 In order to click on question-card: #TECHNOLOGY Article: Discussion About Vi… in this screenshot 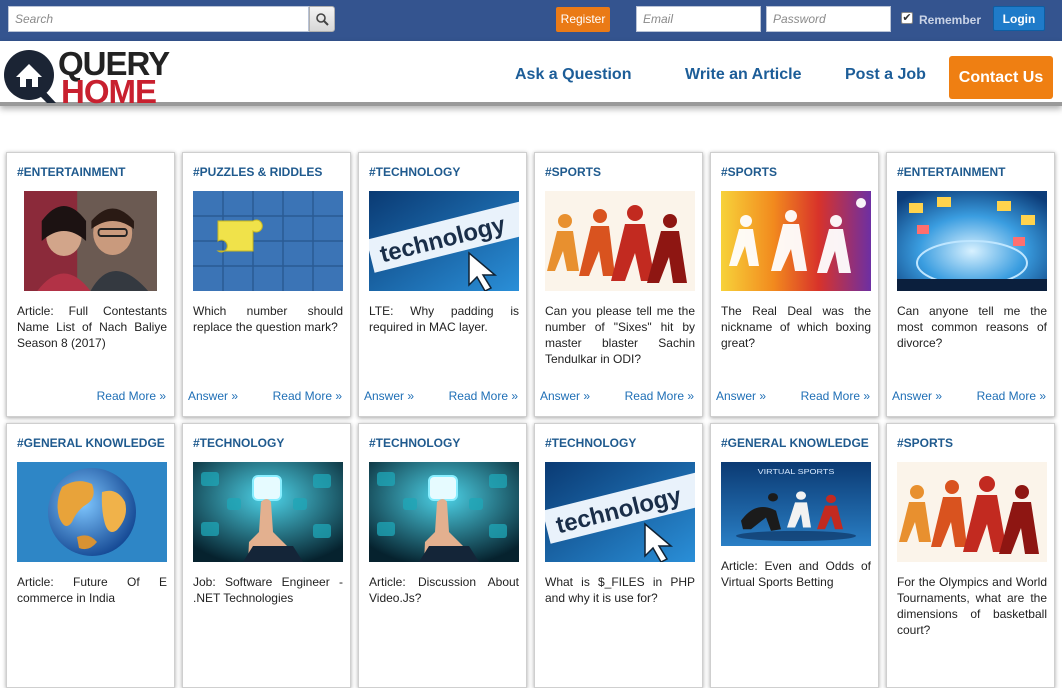, I will do `click(442, 555)`.